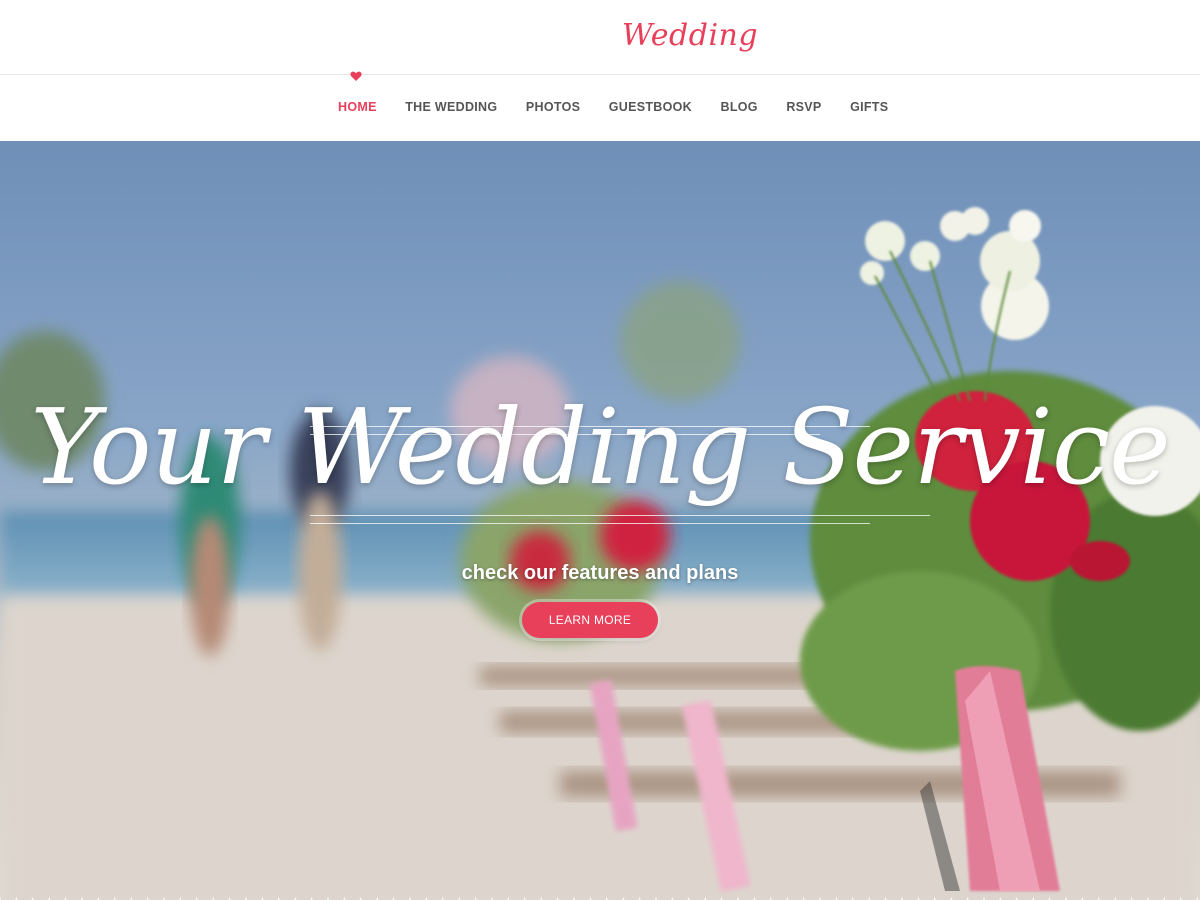  I want to click on site-logo: Wedding, so click(690, 35).